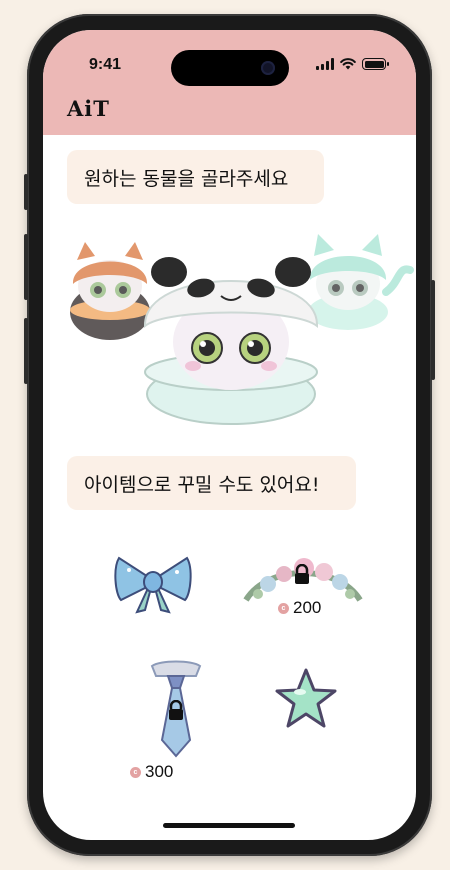  What do you see at coordinates (306, 699) in the screenshot?
I see `star-icon` at bounding box center [306, 699].